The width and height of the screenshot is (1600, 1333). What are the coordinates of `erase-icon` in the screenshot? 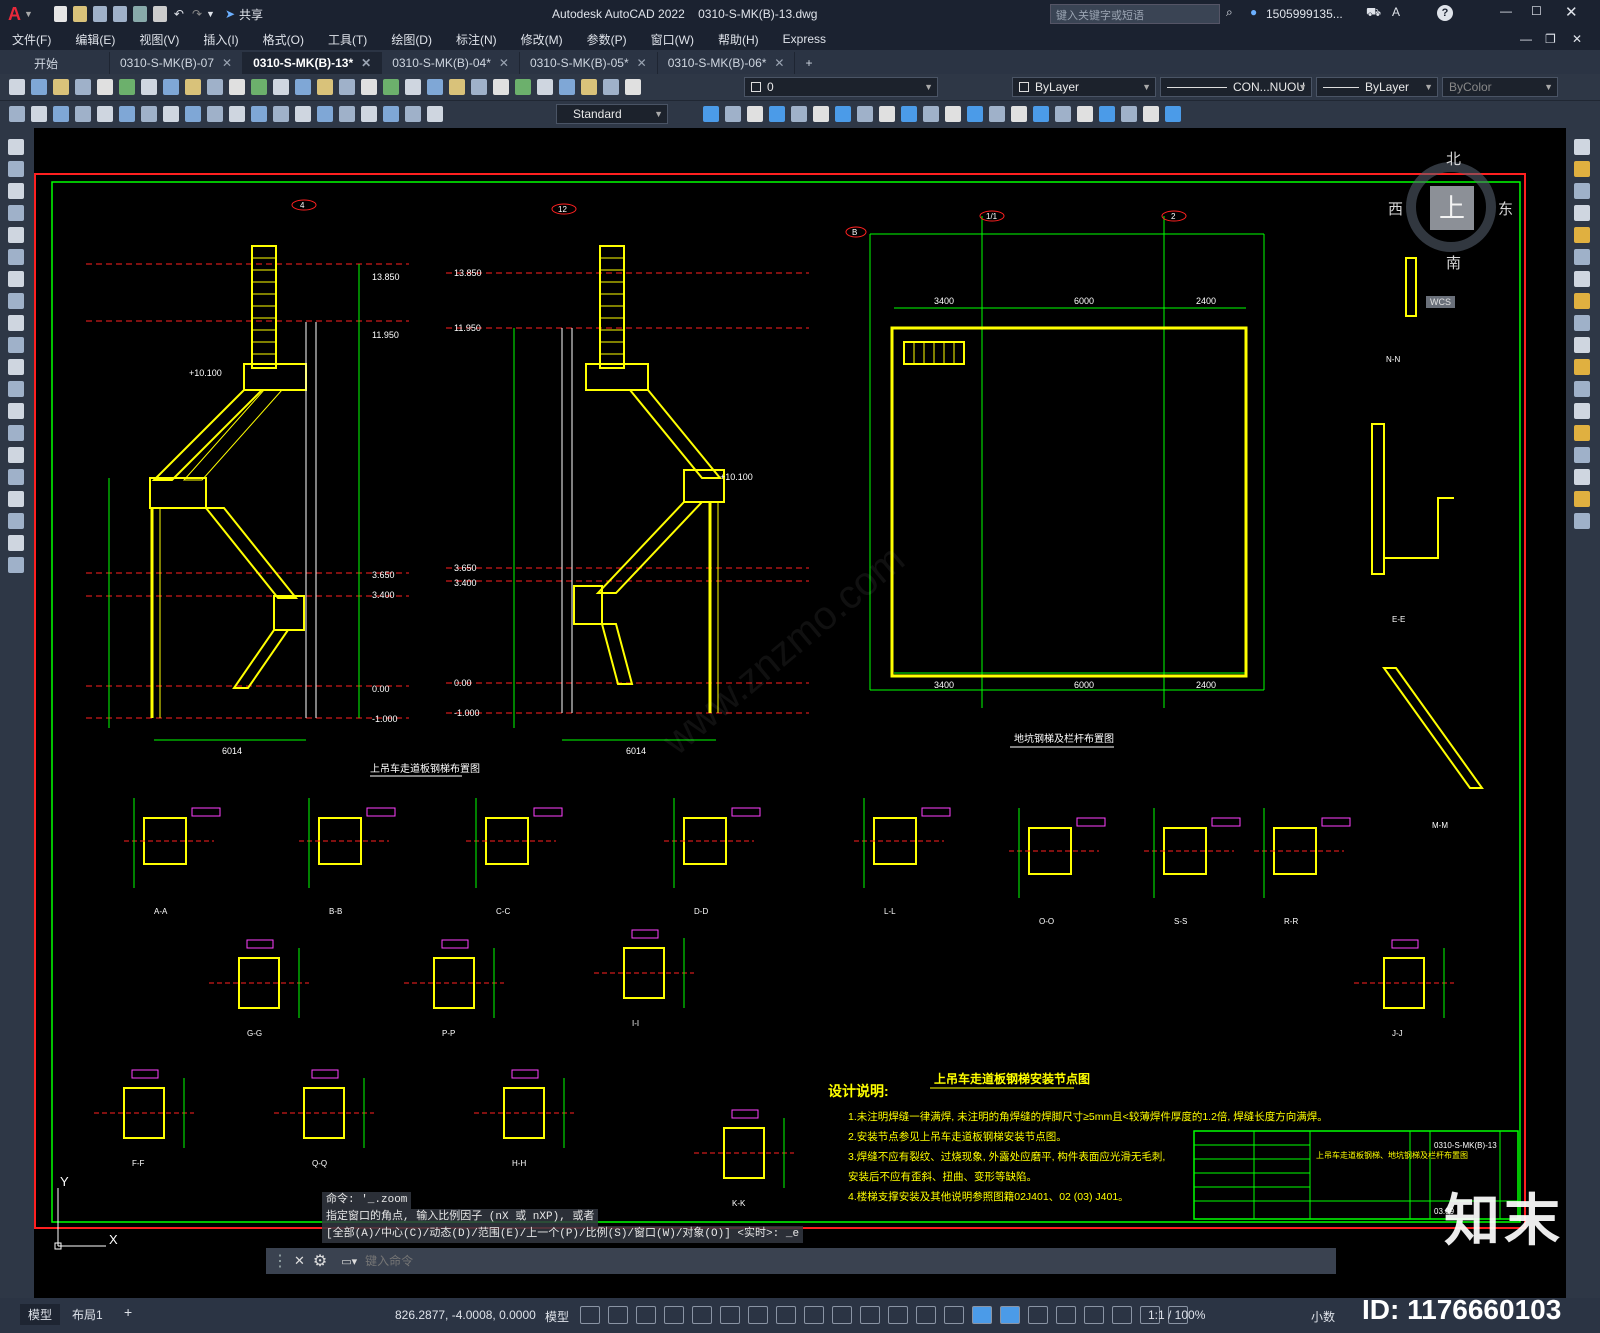 It's located at (1582, 147).